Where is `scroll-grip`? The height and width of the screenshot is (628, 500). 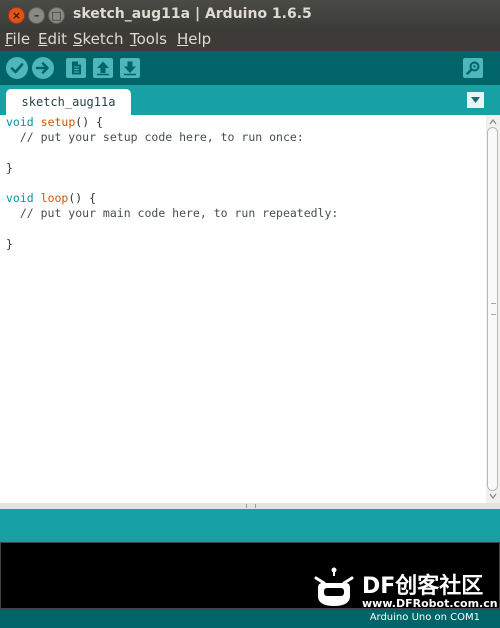
scroll-grip is located at coordinates (493, 309).